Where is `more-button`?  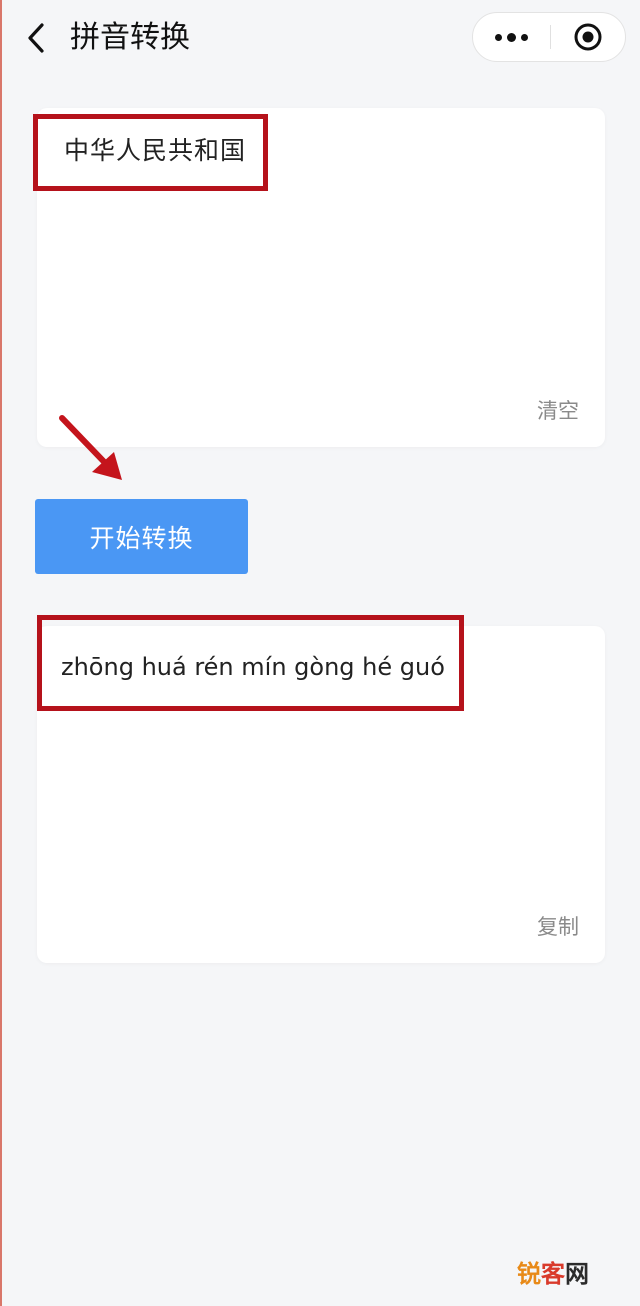
more-button is located at coordinates (511, 37).